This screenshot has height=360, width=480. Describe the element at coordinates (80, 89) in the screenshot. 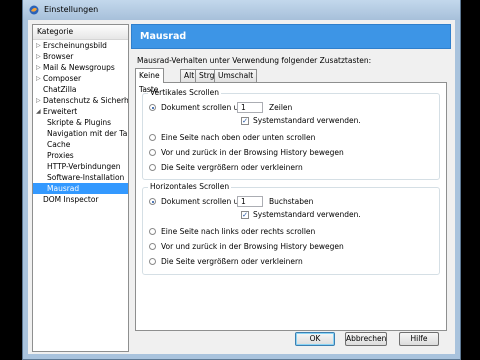

I see `sidebar-item: ChatZilla` at that location.